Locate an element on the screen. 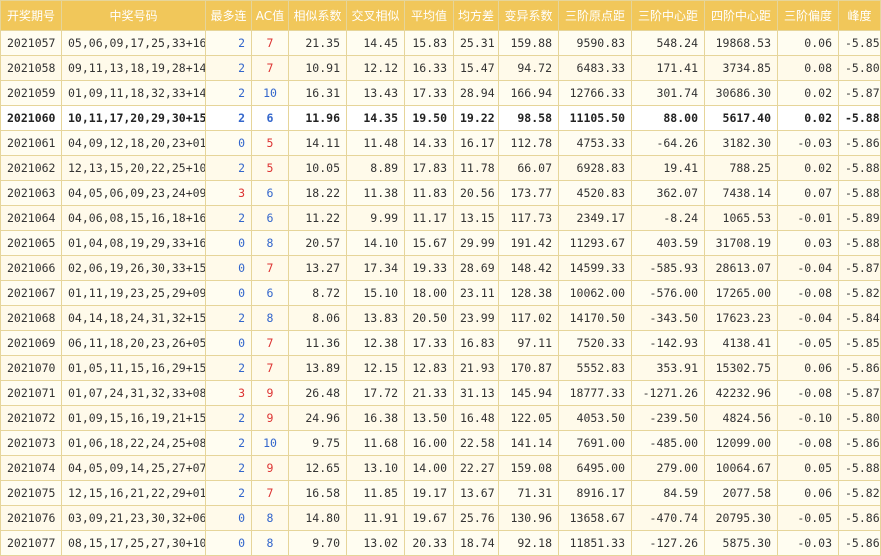 This screenshot has height=556, width=881. cell-period: 2021067 is located at coordinates (31, 293).